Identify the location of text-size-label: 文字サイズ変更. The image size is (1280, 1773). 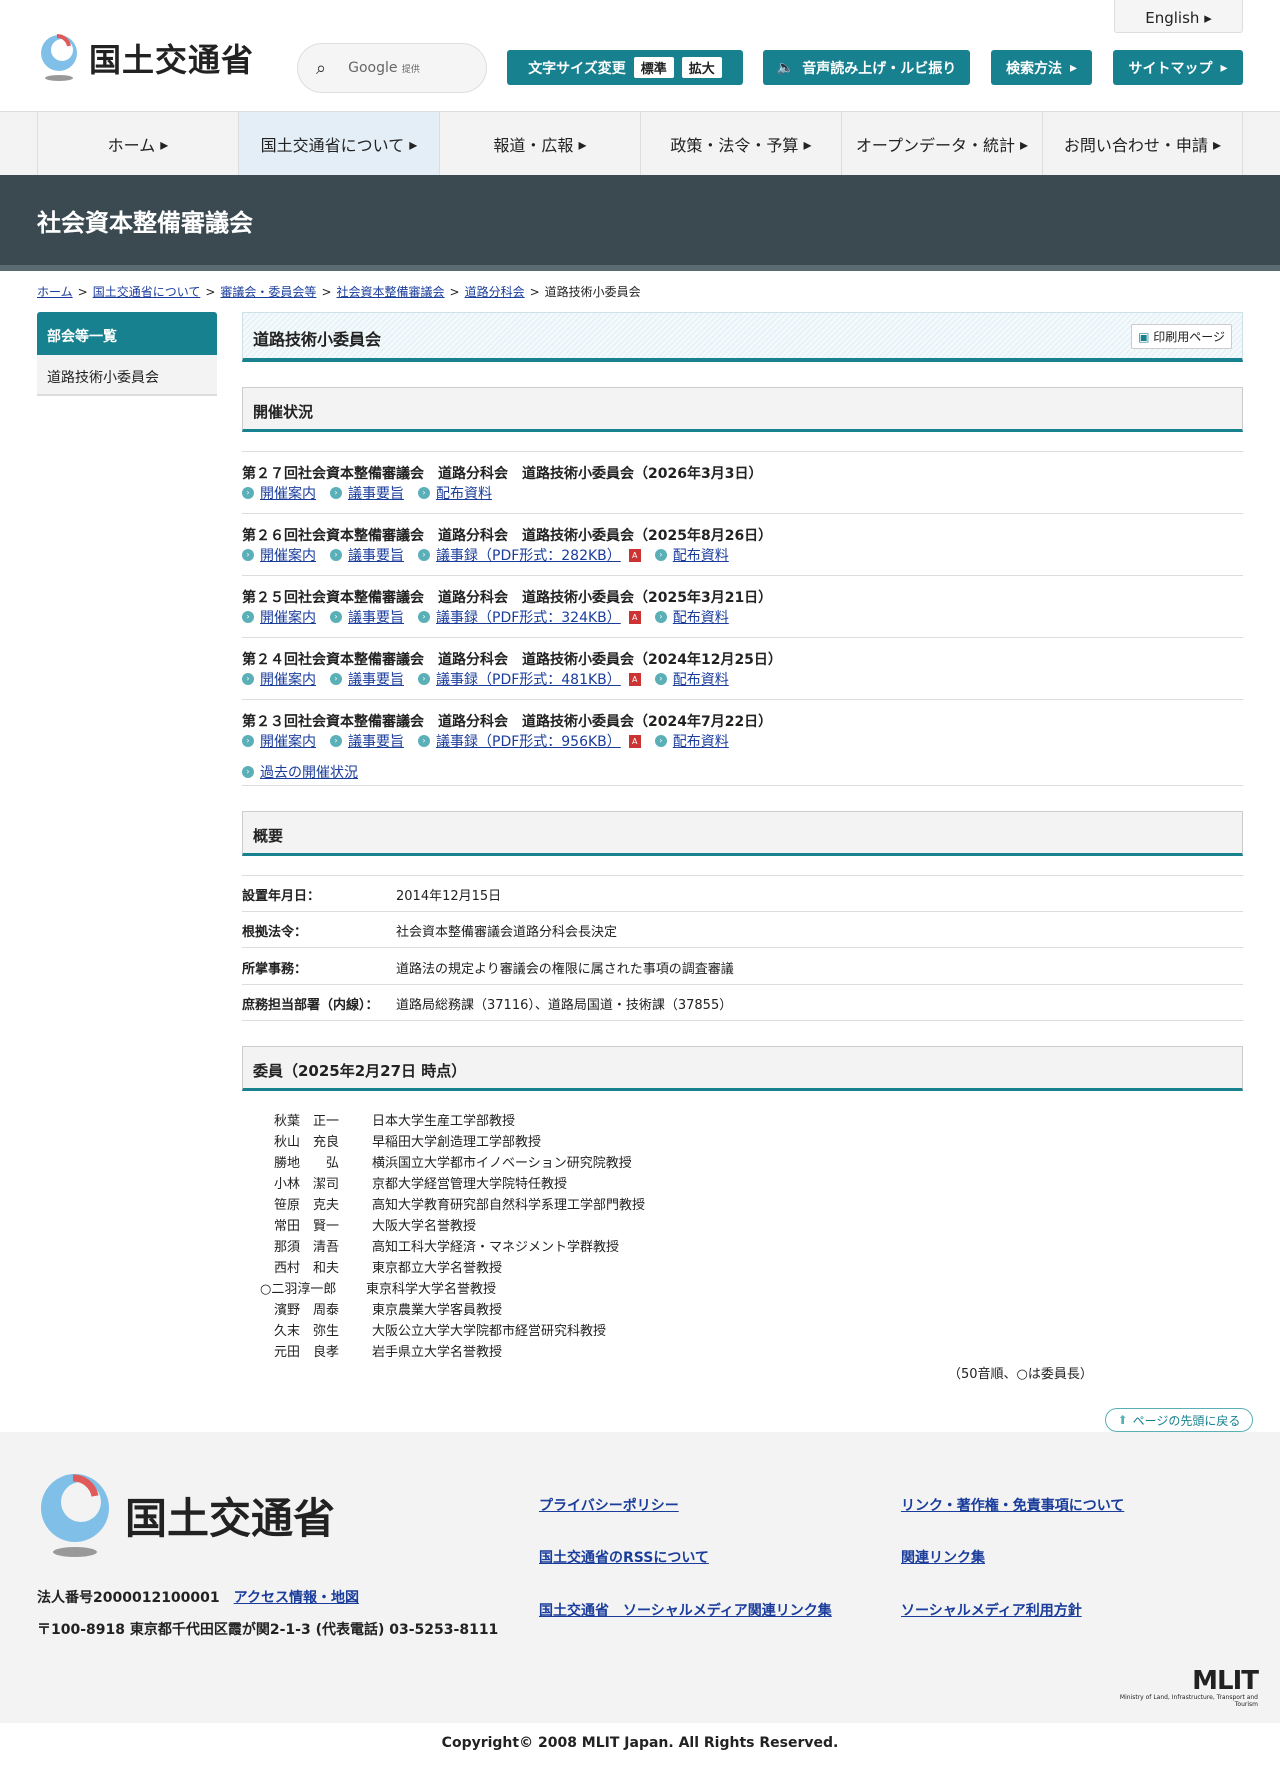
(577, 68).